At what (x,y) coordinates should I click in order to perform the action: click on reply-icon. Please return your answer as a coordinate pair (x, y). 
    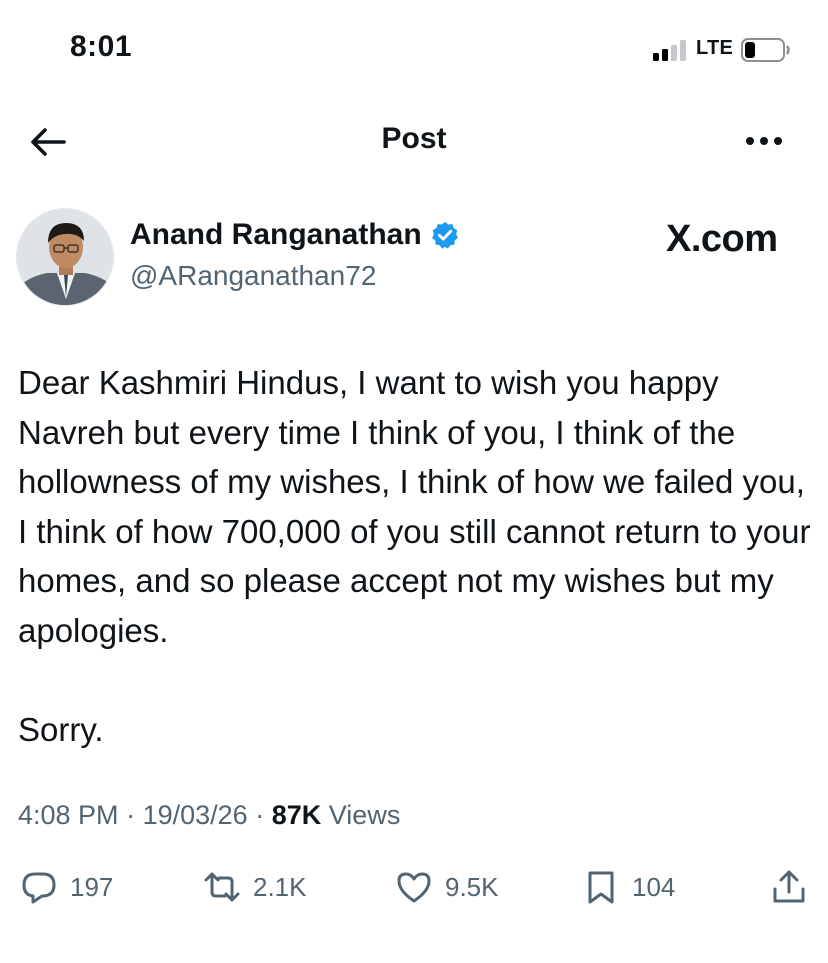
    Looking at the image, I should click on (39, 888).